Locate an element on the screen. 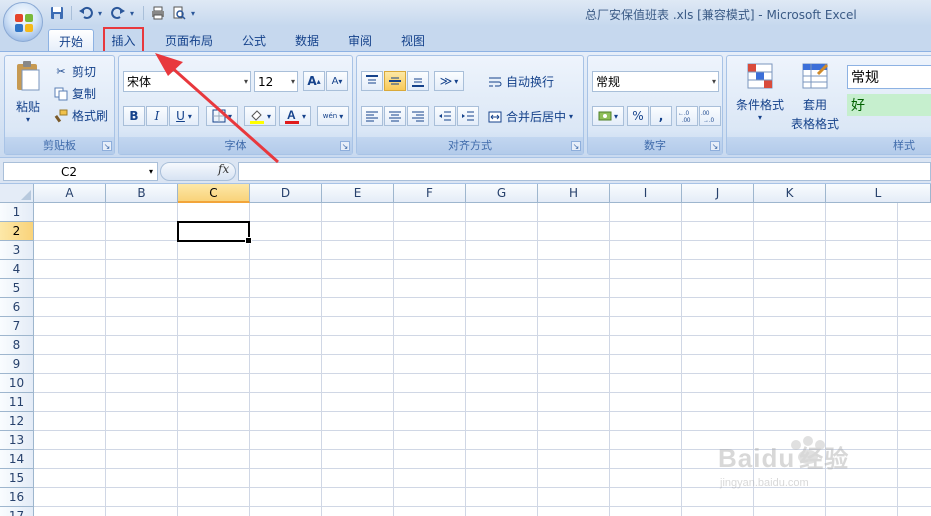 This screenshot has width=931, height=516. fill-color-button: ▾ is located at coordinates (260, 116).